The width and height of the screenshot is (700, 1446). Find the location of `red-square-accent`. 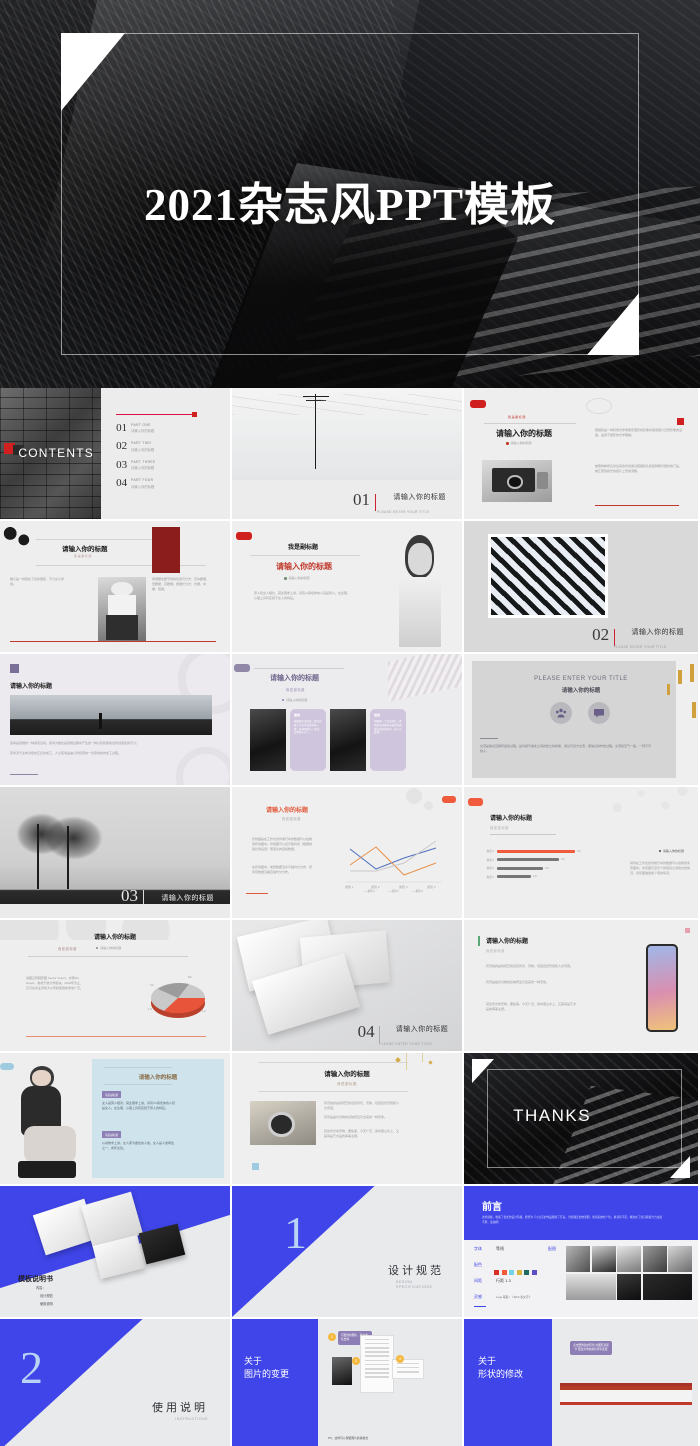

red-square-accent is located at coordinates (680, 421).